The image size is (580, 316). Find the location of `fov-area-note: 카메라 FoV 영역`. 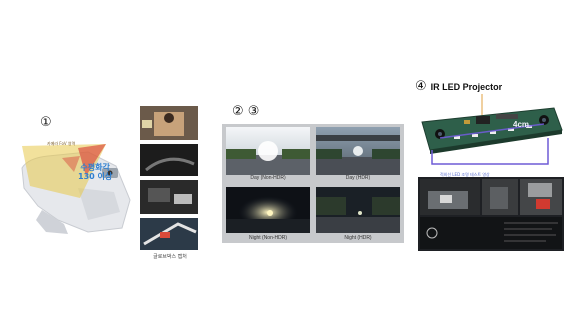

fov-area-note: 카메라 FoV 영역 is located at coordinates (61, 143).